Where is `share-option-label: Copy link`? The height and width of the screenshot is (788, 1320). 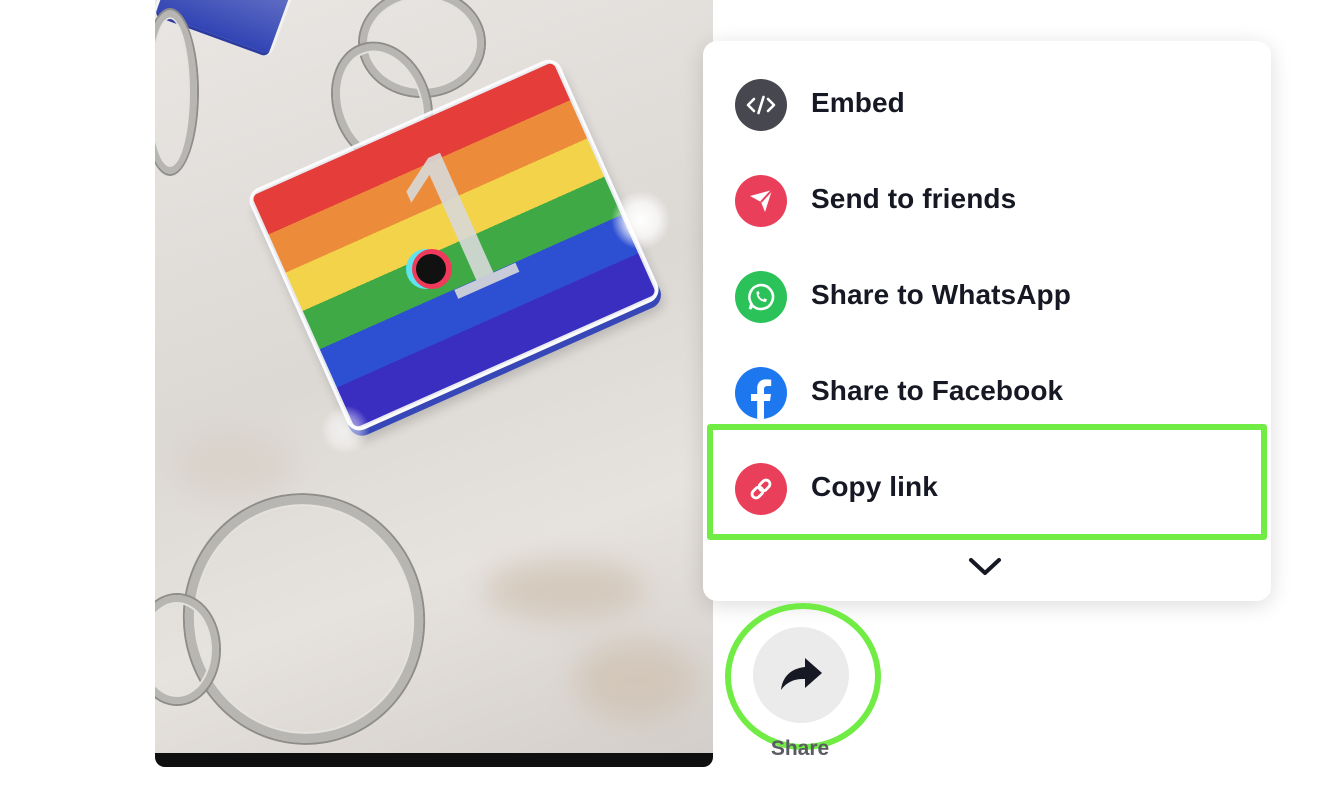
share-option-label: Copy link is located at coordinates (874, 486).